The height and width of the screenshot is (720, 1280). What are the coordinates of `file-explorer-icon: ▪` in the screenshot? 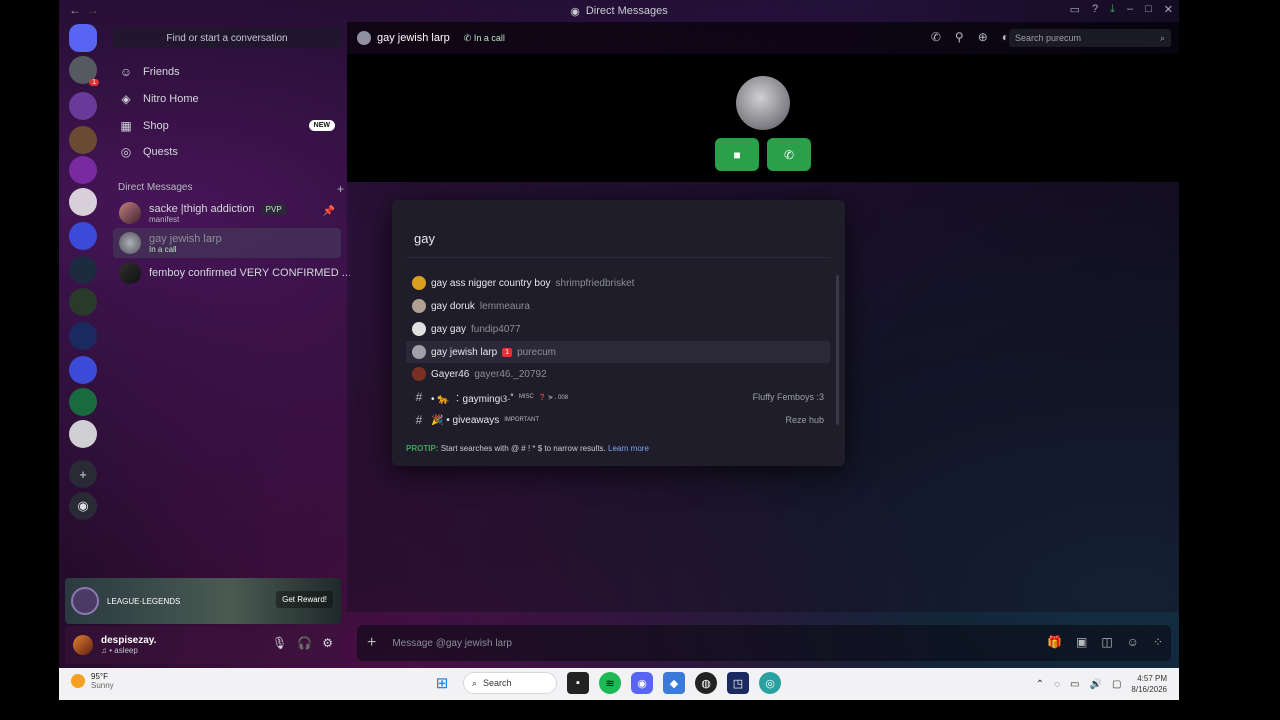 It's located at (578, 683).